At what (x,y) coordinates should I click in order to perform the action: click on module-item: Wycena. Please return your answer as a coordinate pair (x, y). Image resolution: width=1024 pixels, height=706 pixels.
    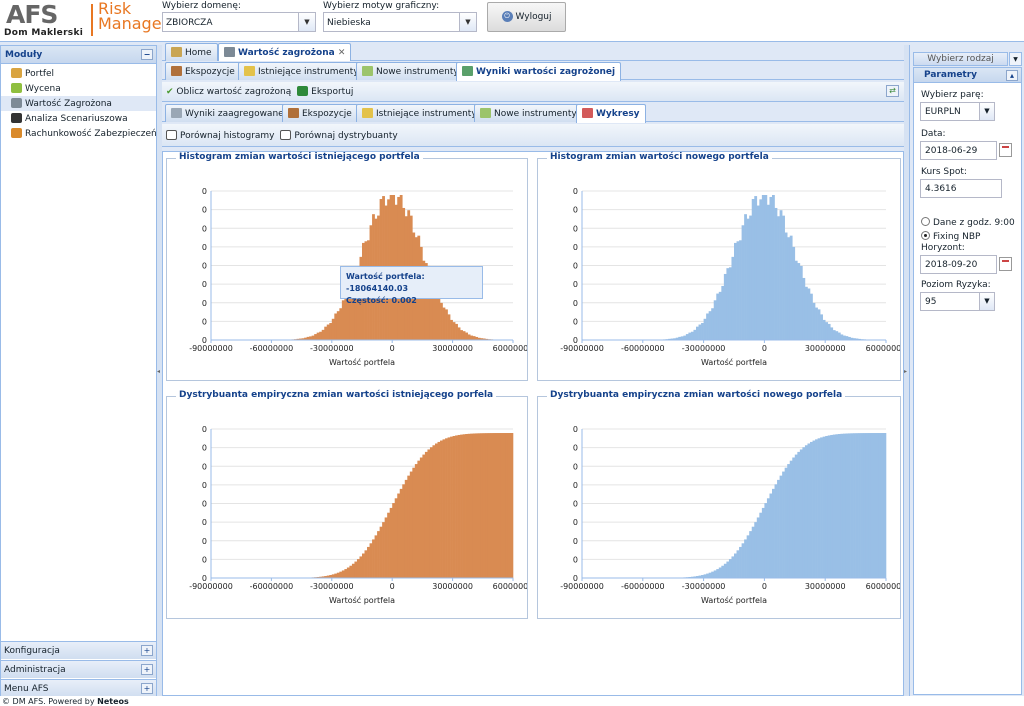
    Looking at the image, I should click on (78, 88).